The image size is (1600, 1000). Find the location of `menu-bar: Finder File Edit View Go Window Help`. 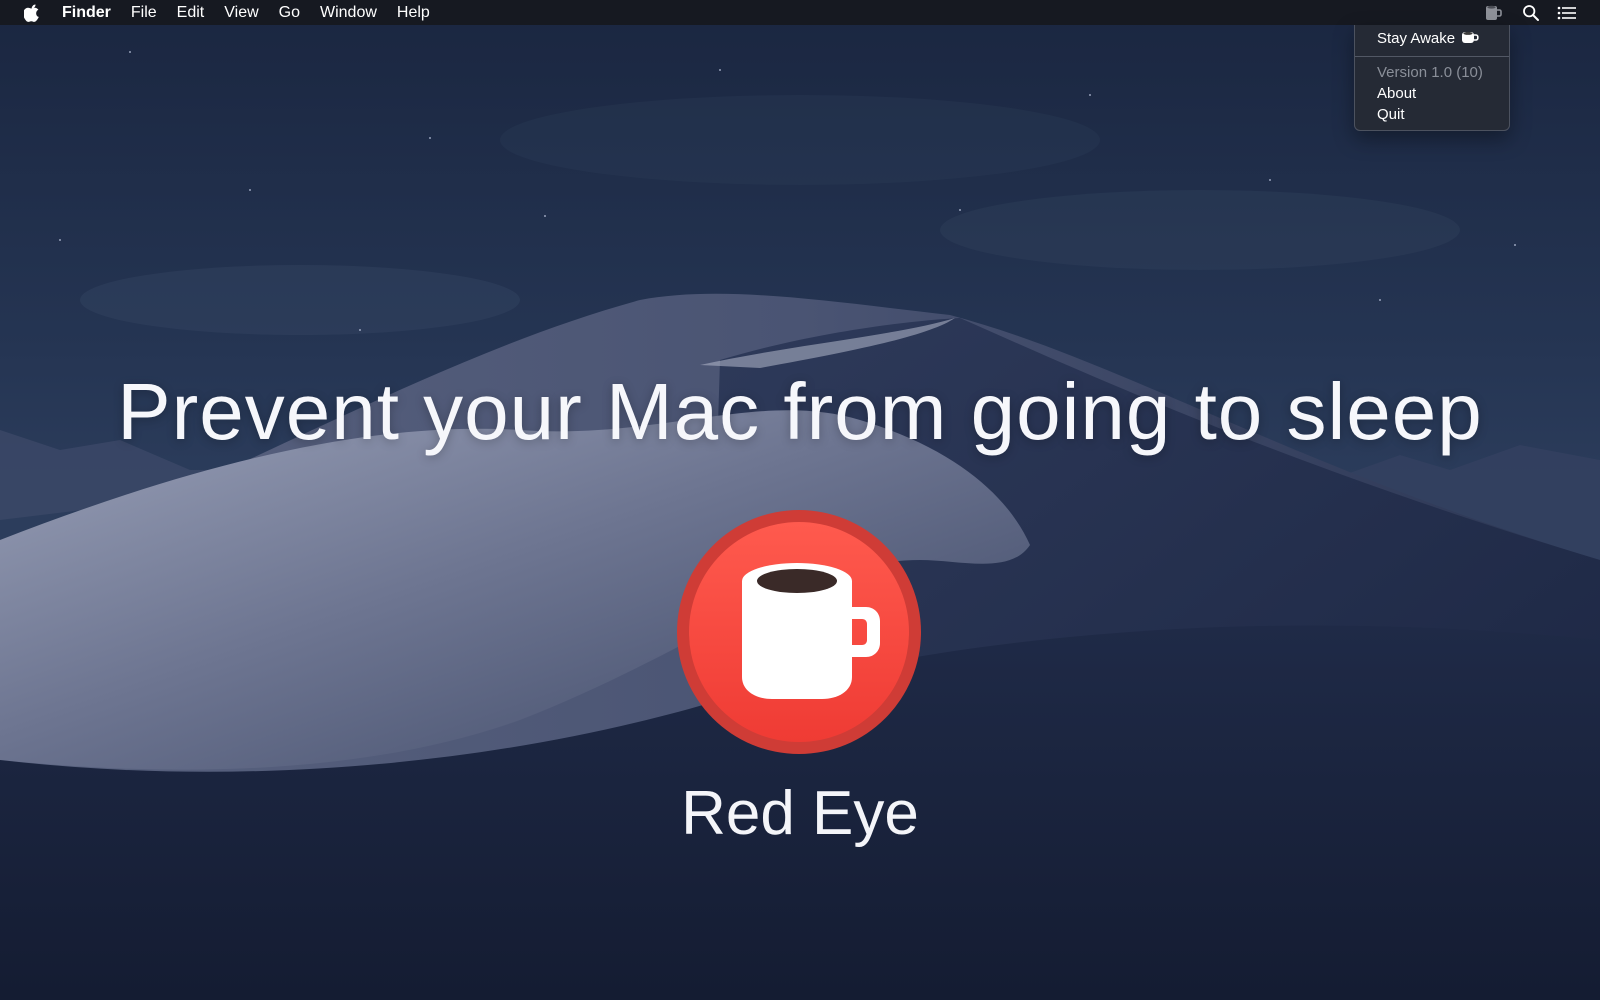

menu-bar: Finder File Edit View Go Window Help is located at coordinates (800, 12).